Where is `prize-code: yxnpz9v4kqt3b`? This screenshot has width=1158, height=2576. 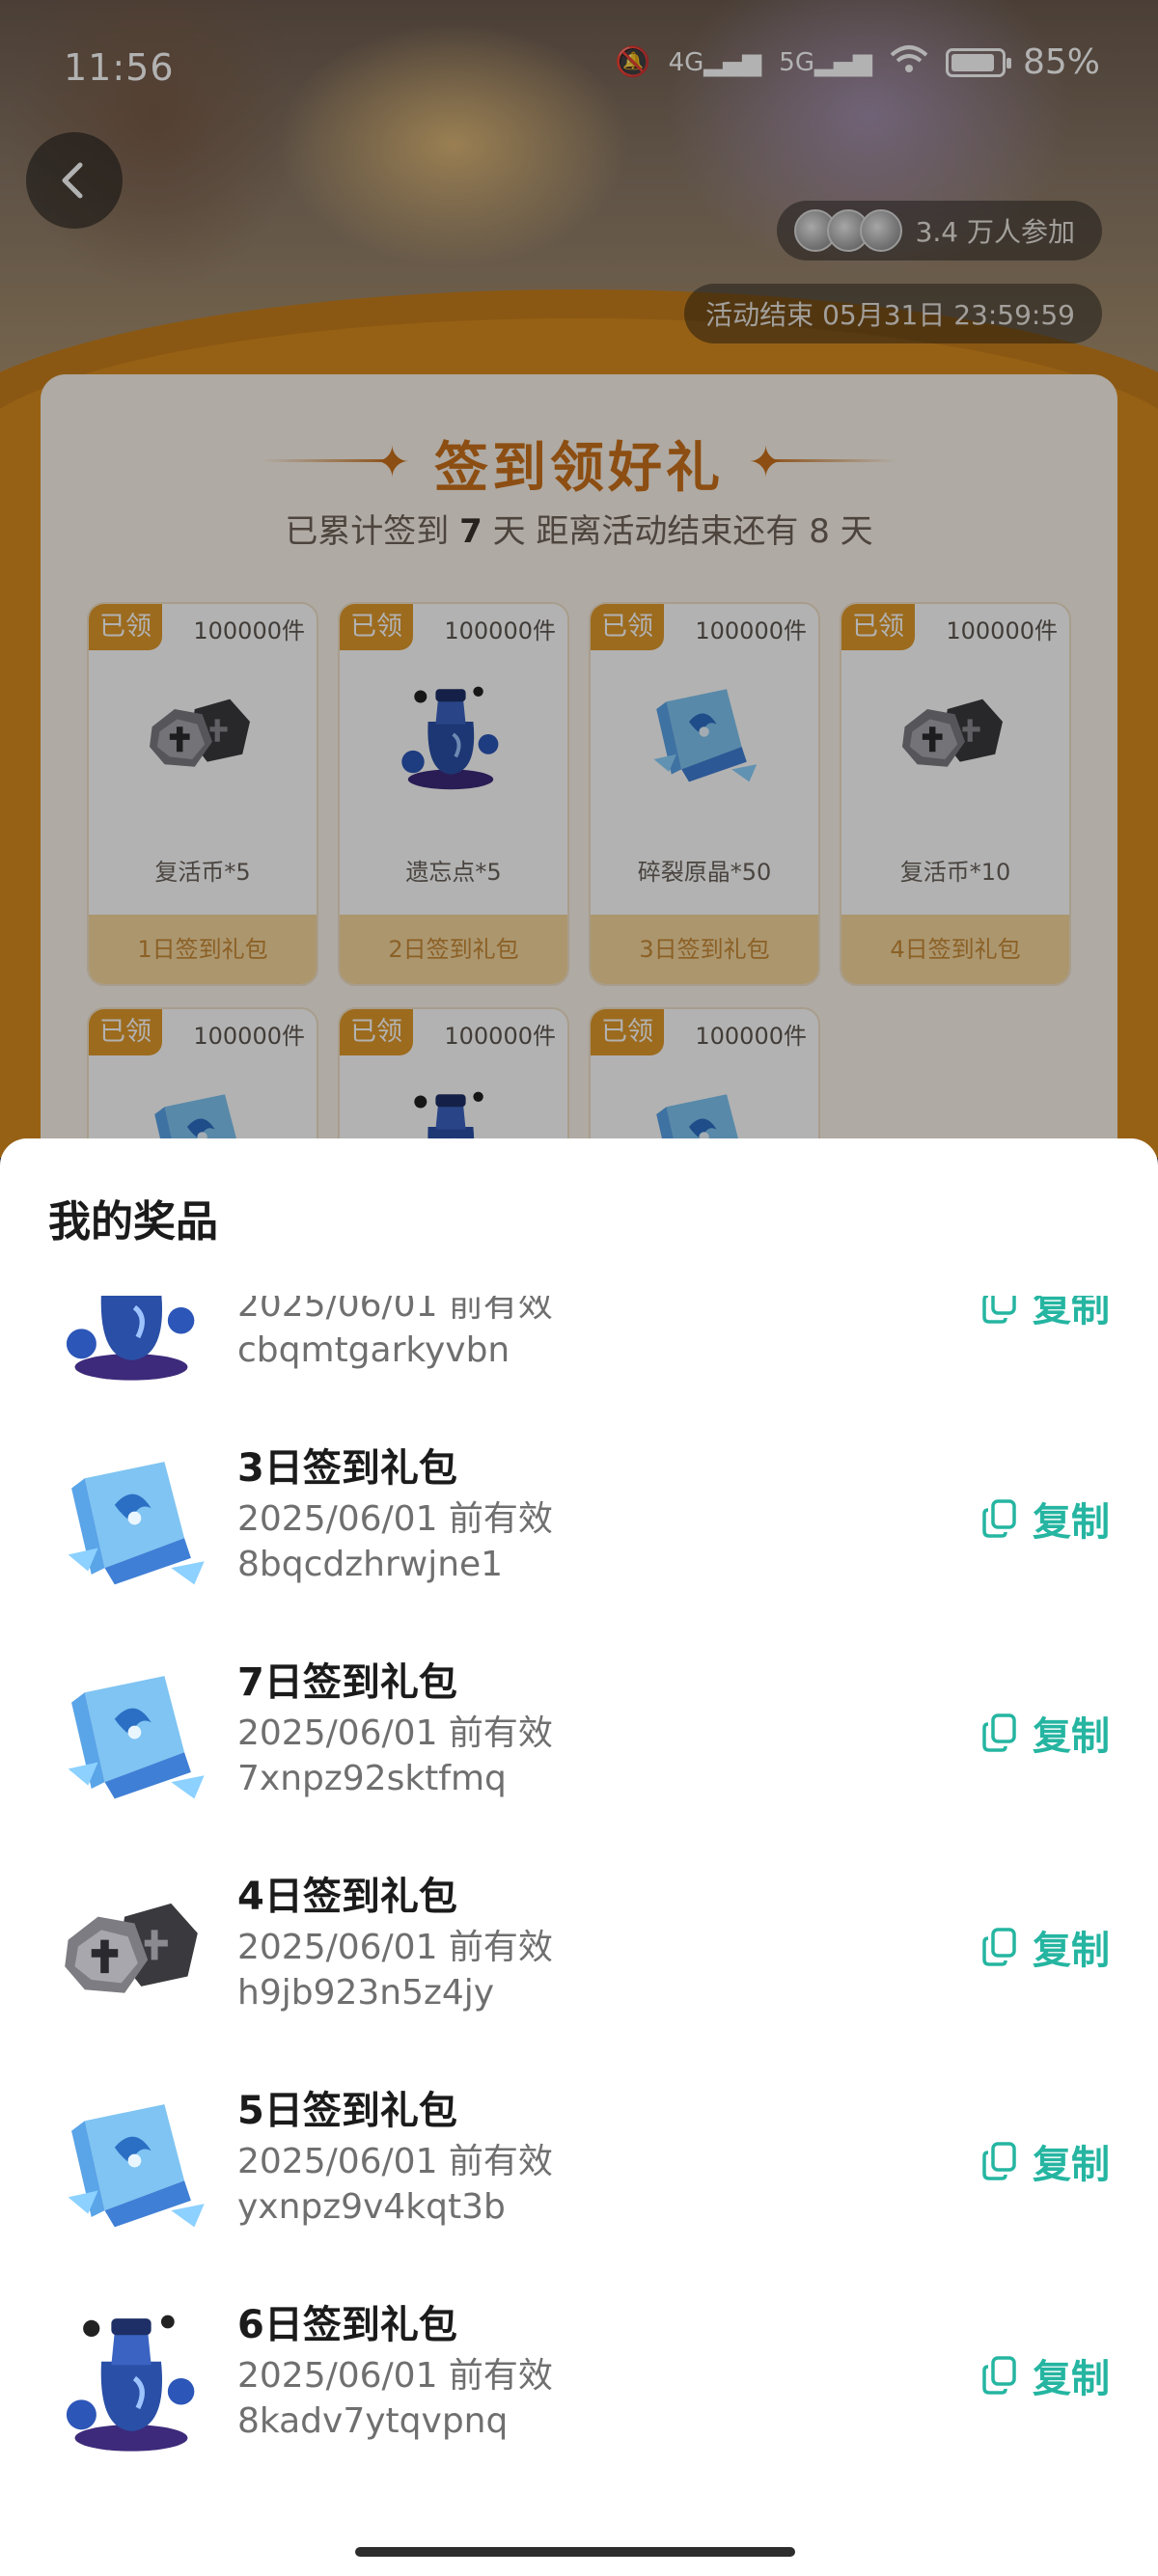 prize-code: yxnpz9v4kqt3b is located at coordinates (371, 2207).